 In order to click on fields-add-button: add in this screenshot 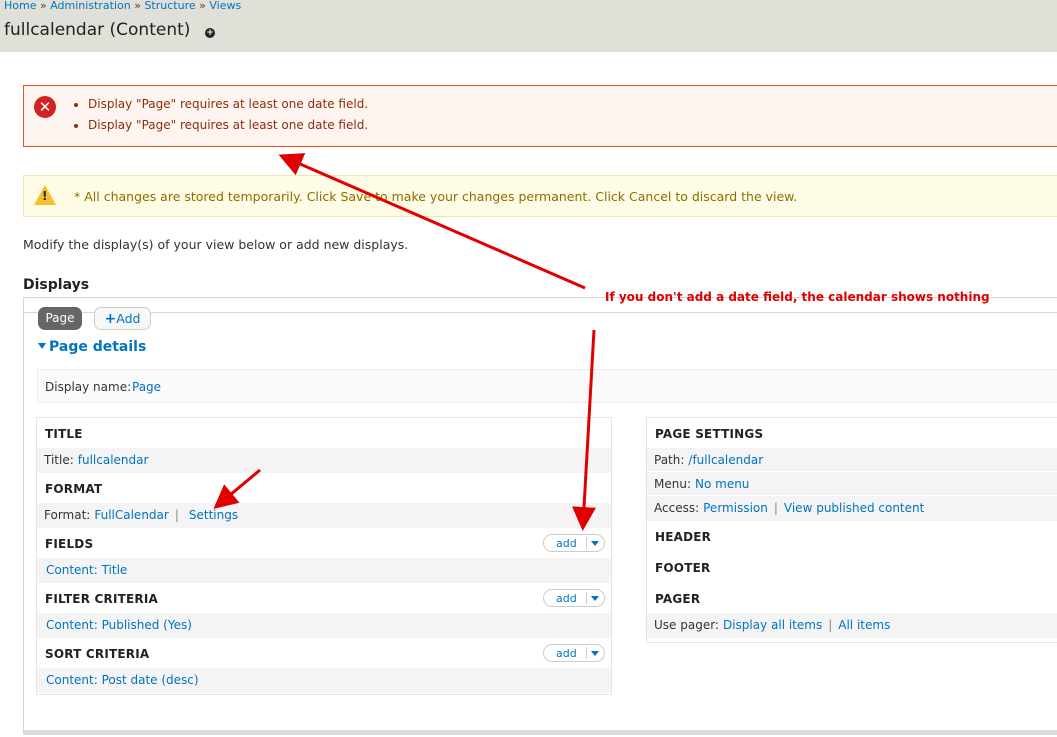, I will do `click(574, 543)`.